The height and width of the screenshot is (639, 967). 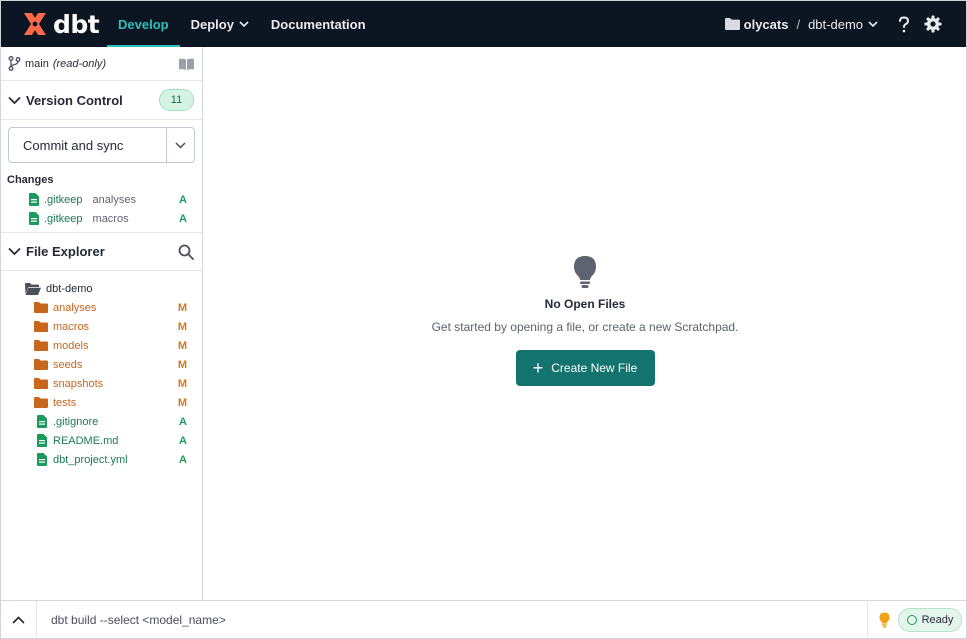 What do you see at coordinates (35, 24) in the screenshot?
I see `dbt-logo-icon` at bounding box center [35, 24].